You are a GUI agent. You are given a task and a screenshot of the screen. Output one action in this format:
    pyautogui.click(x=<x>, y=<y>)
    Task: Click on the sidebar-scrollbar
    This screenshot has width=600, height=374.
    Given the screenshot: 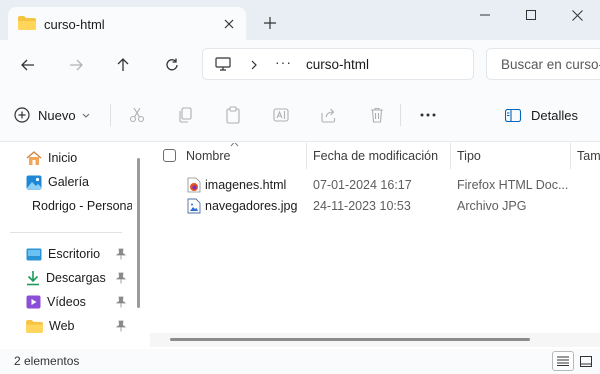 What is the action you would take?
    pyautogui.click(x=138, y=233)
    